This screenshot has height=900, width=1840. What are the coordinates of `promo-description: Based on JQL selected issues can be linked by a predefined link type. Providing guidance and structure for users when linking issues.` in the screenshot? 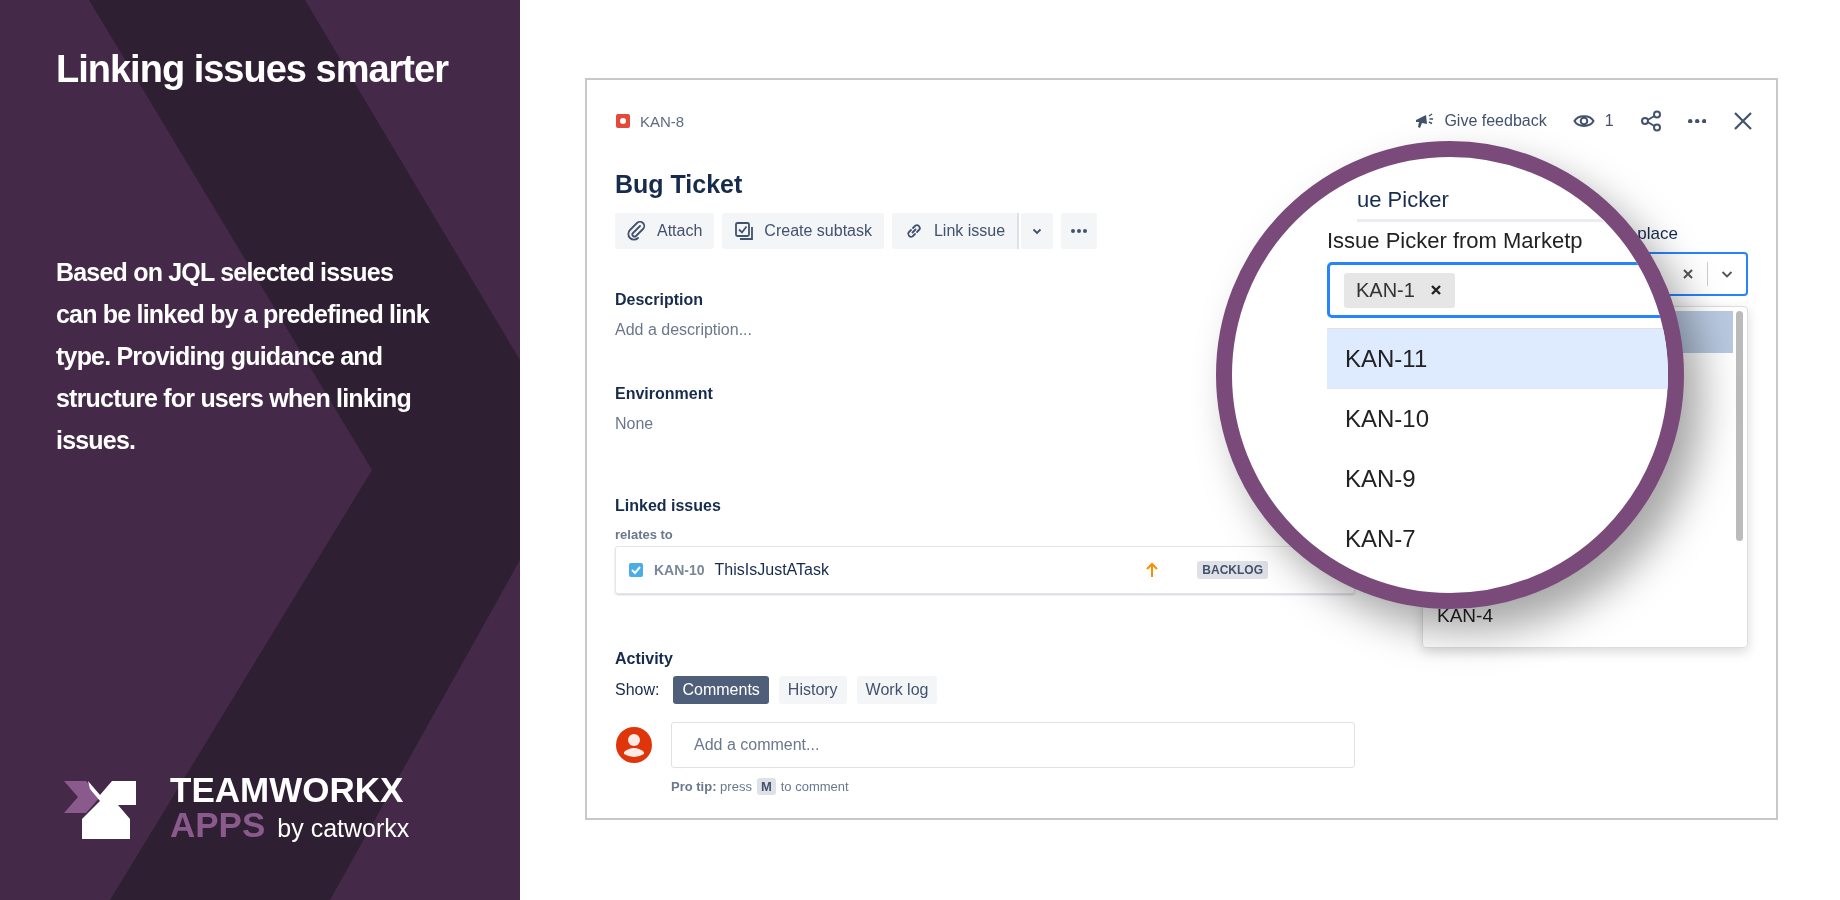 It's located at (243, 356).